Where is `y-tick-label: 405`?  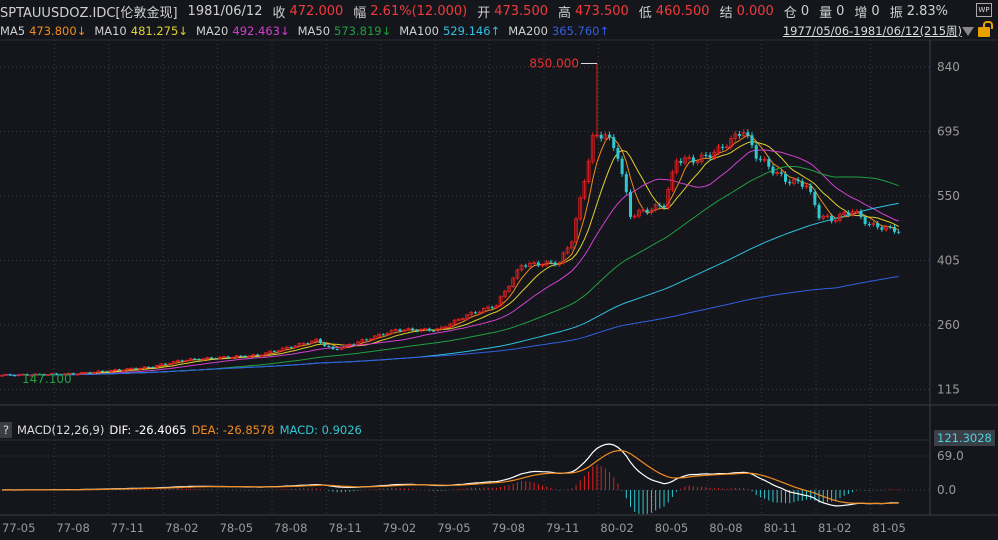
y-tick-label: 405 is located at coordinates (948, 260).